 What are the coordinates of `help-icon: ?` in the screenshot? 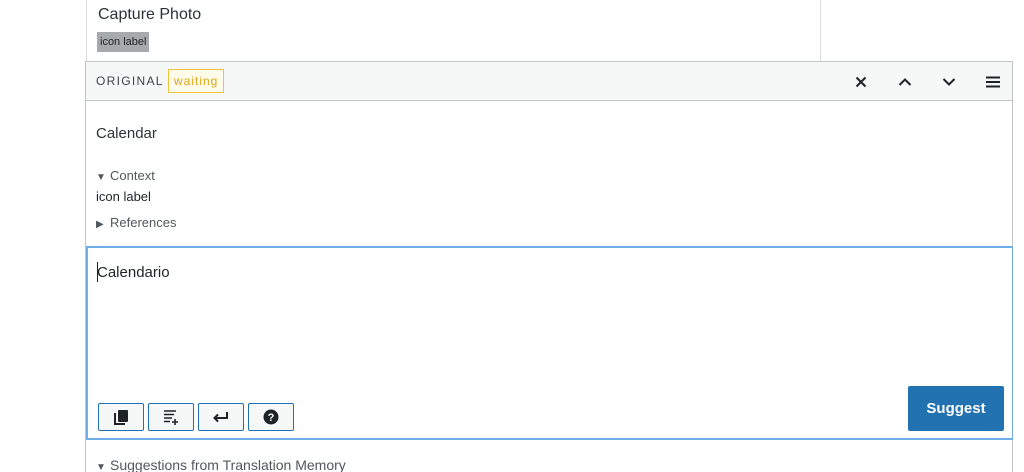 It's located at (271, 417).